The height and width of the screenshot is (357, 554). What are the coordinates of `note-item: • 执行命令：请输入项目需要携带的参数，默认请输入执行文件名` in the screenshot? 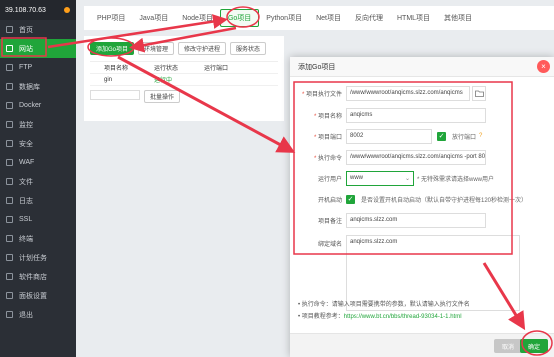 It's located at (384, 305).